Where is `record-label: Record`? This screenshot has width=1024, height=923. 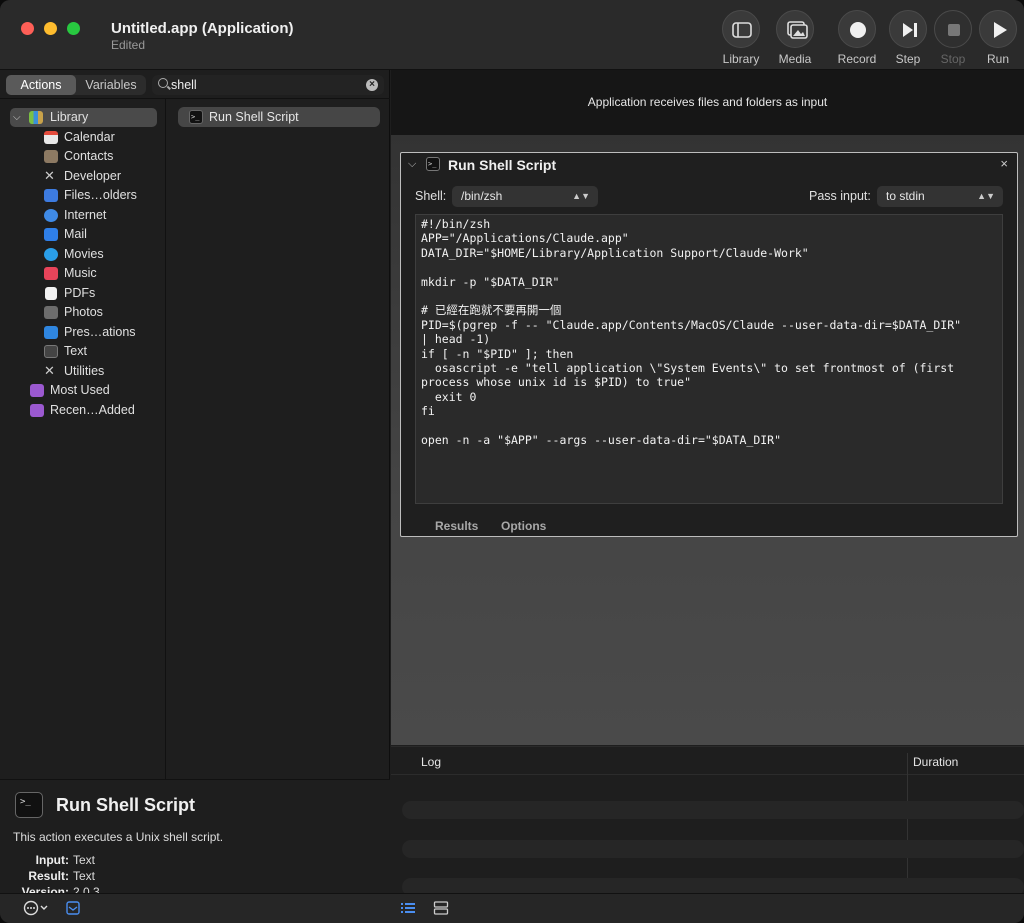
record-label: Record is located at coordinates (857, 59).